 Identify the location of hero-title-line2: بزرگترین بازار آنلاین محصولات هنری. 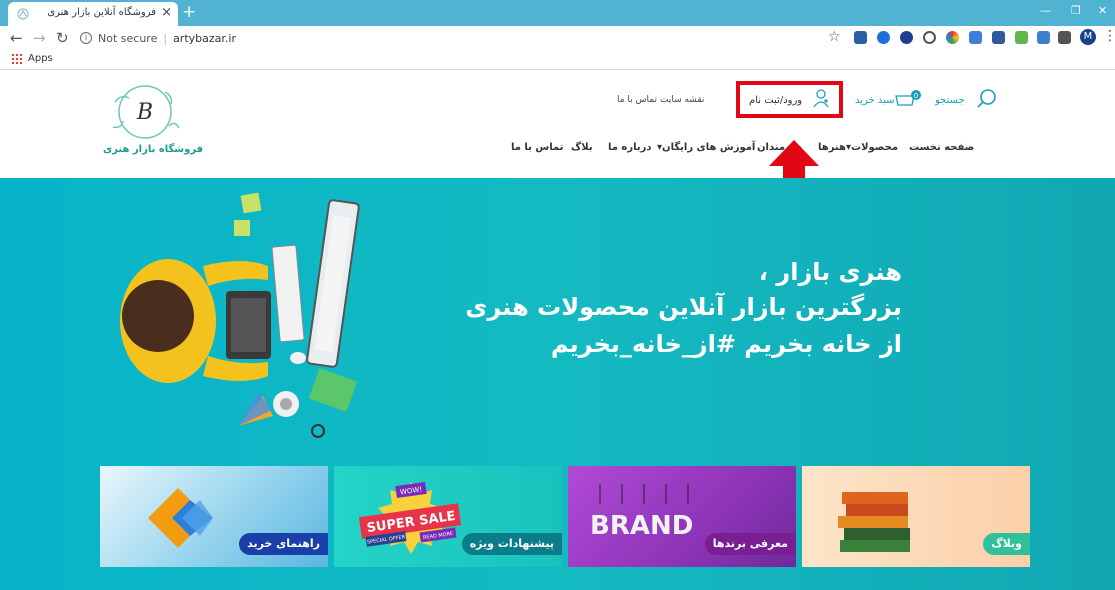
(683, 307).